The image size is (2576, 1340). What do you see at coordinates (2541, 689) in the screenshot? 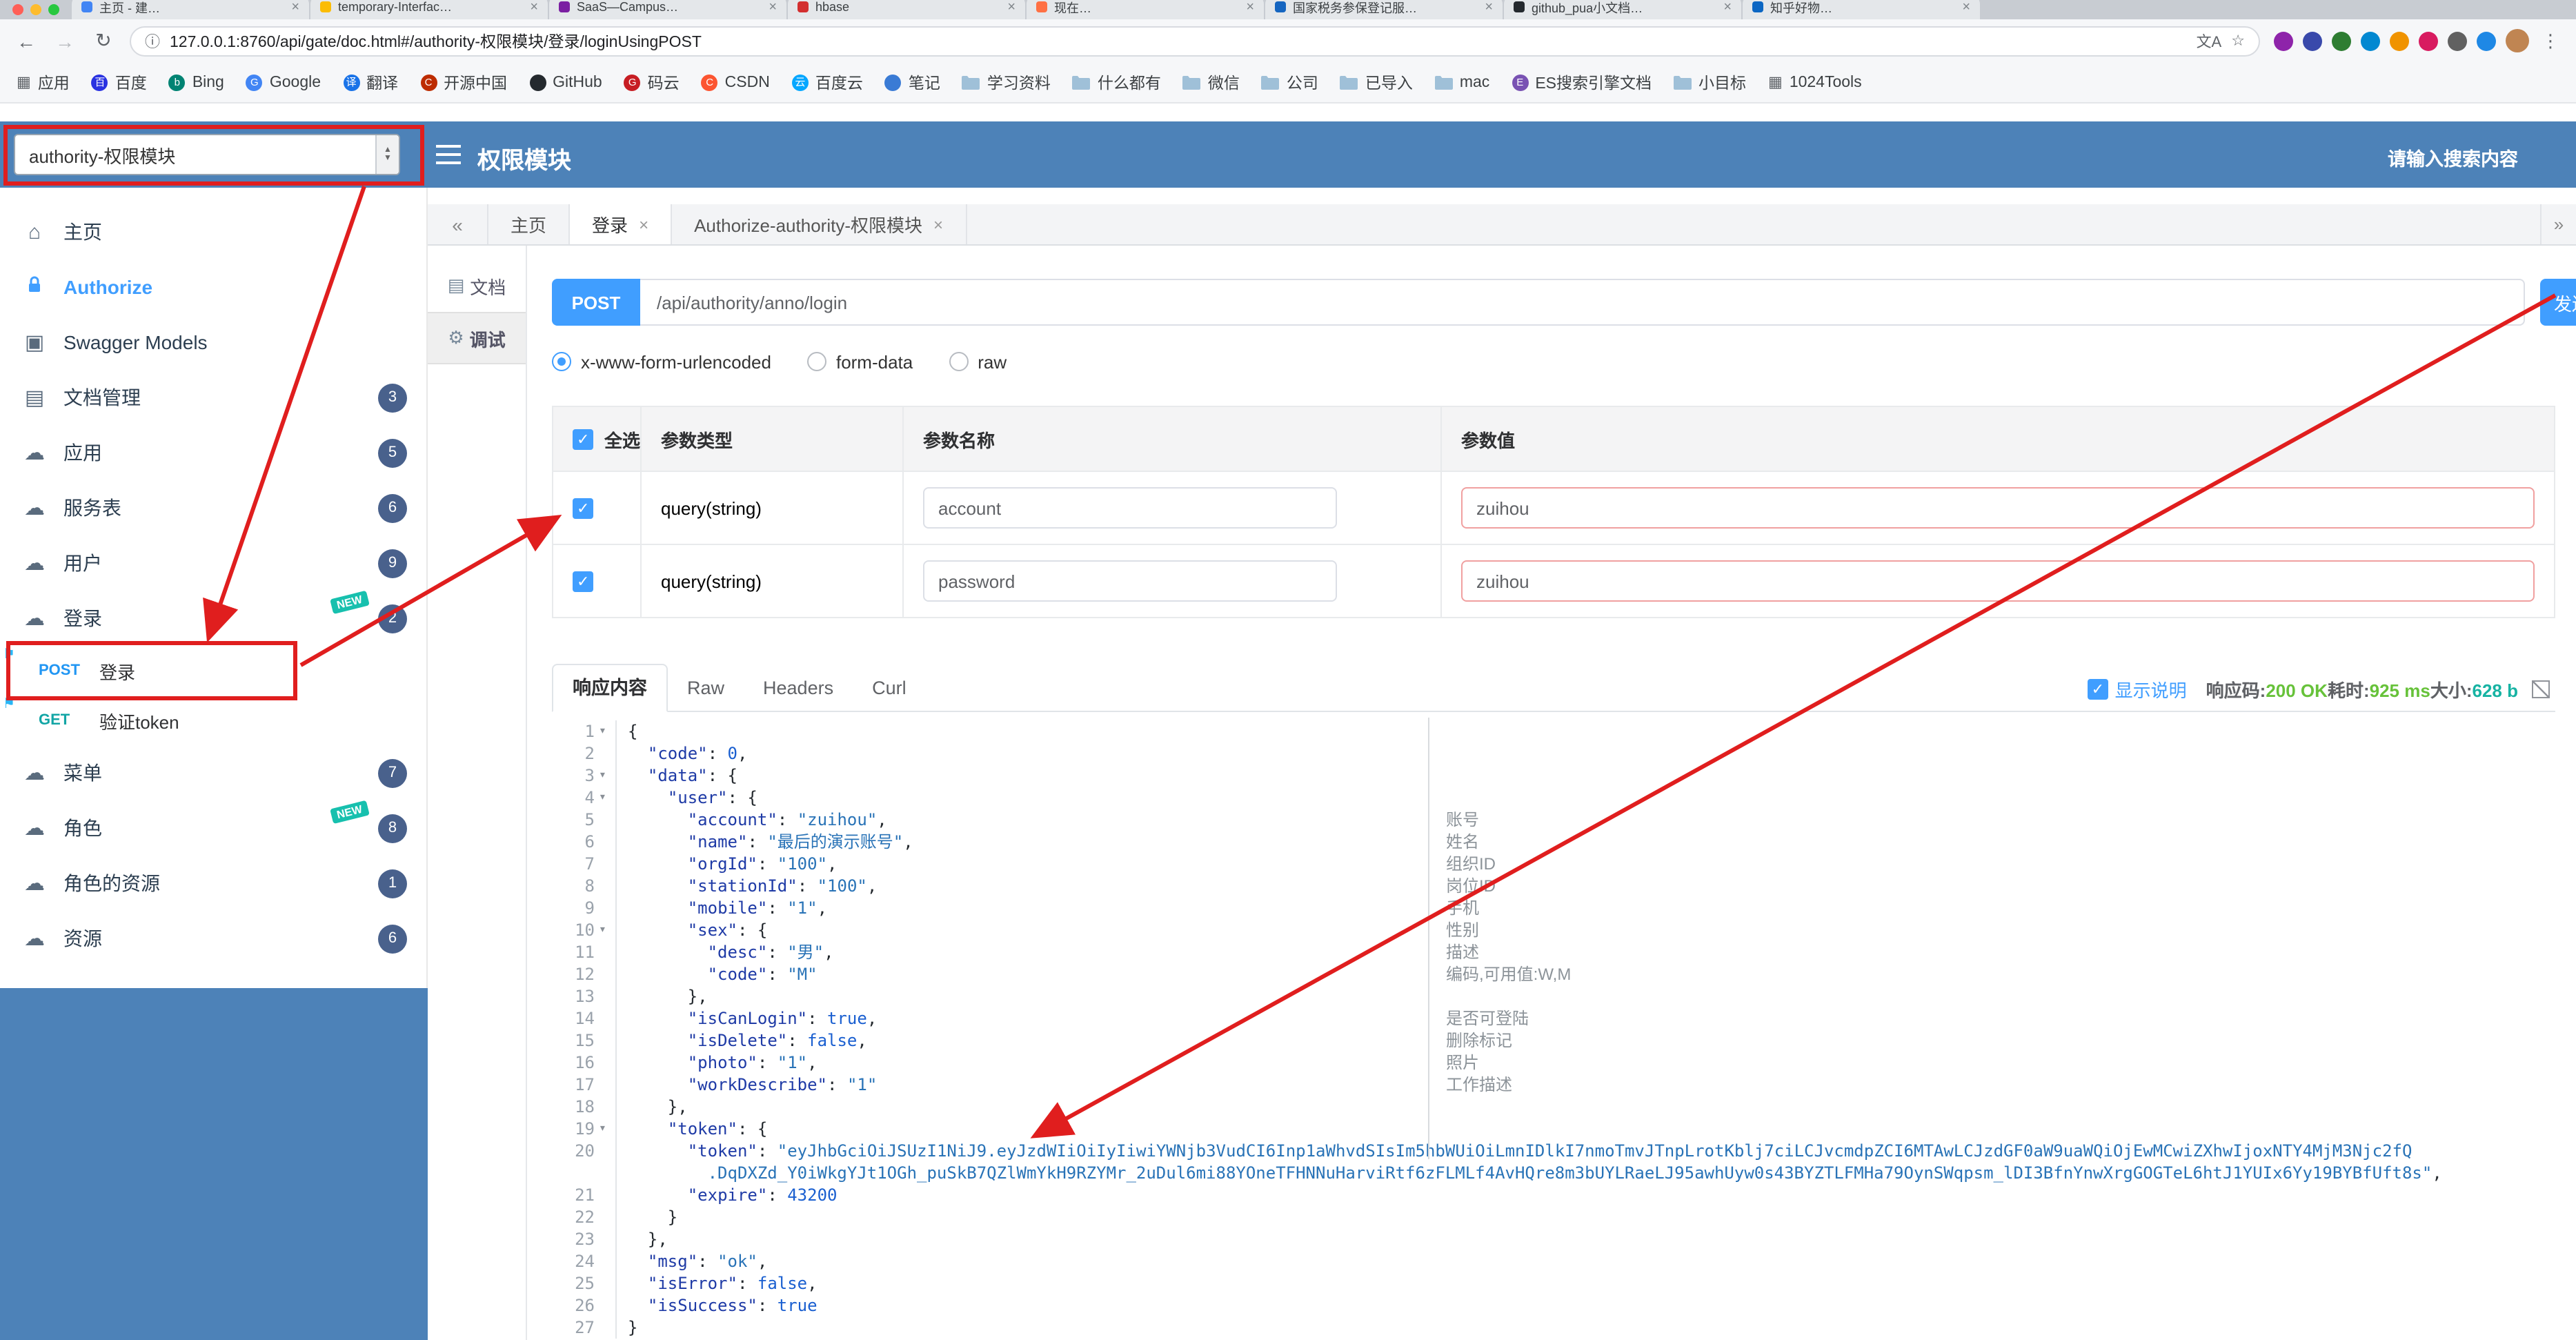
I see `fullscreen-icon` at bounding box center [2541, 689].